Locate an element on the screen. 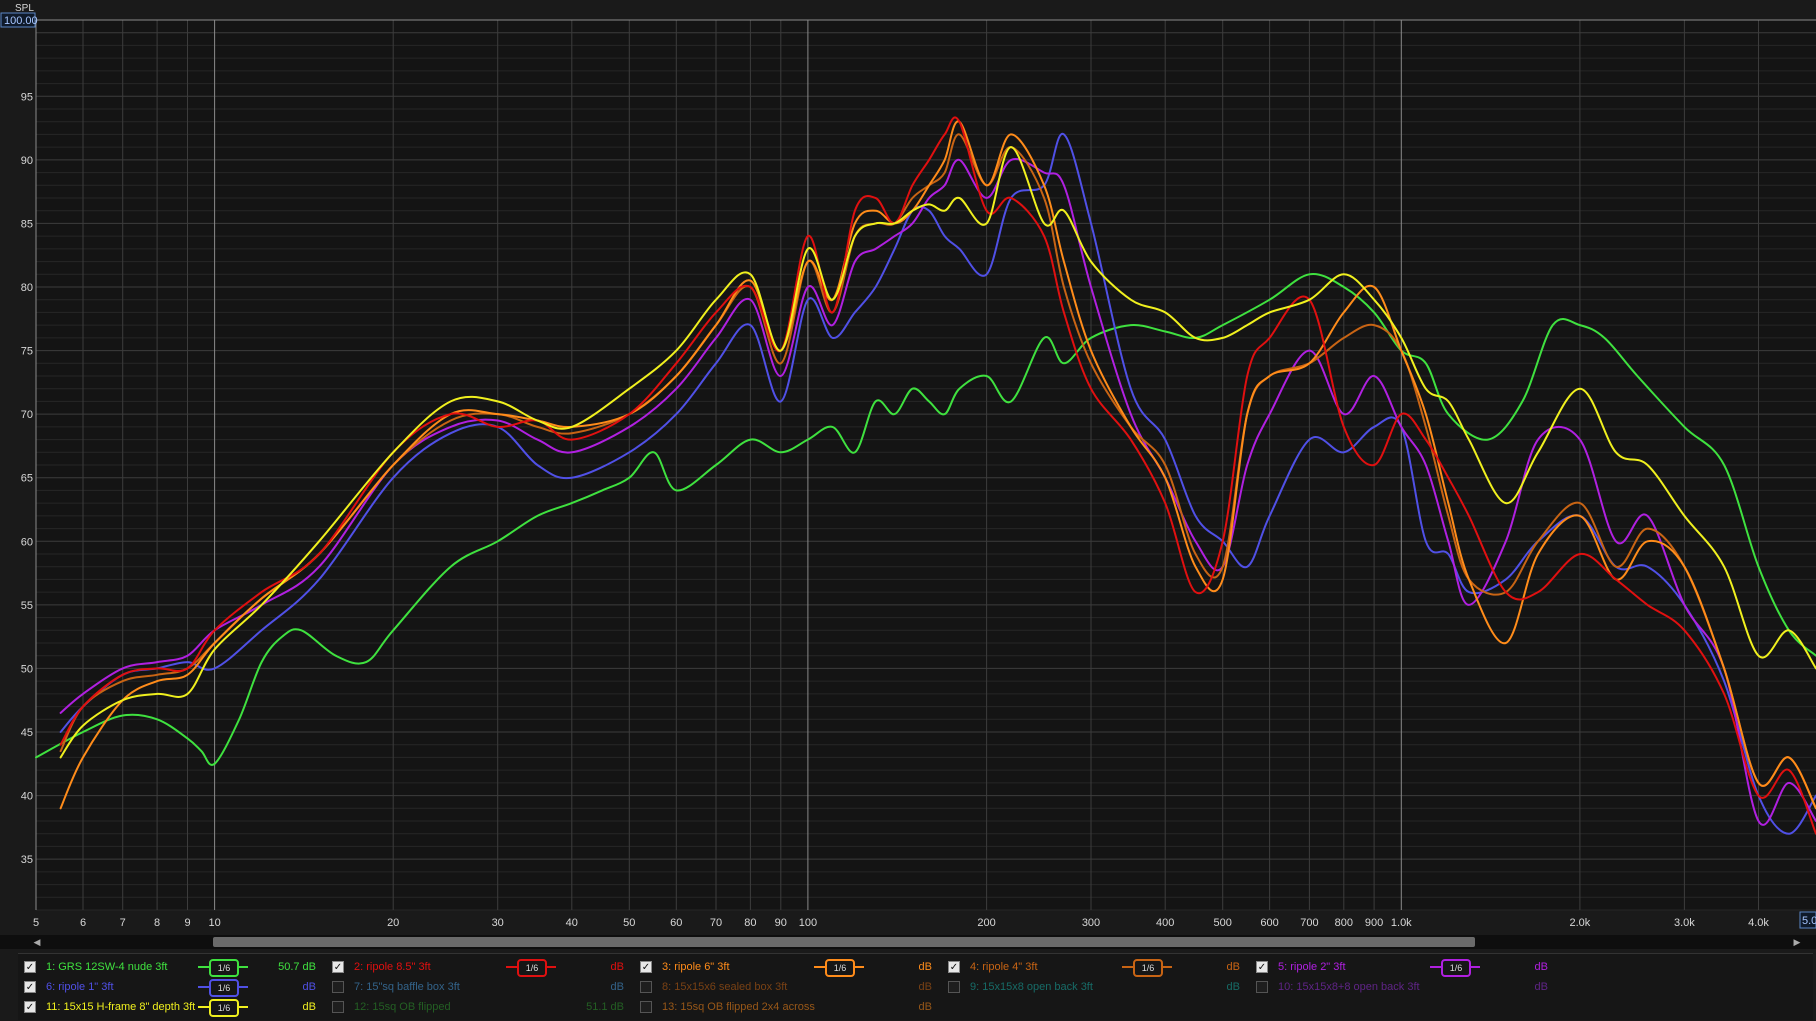  y-range-value: 100.00 is located at coordinates (21, 21).